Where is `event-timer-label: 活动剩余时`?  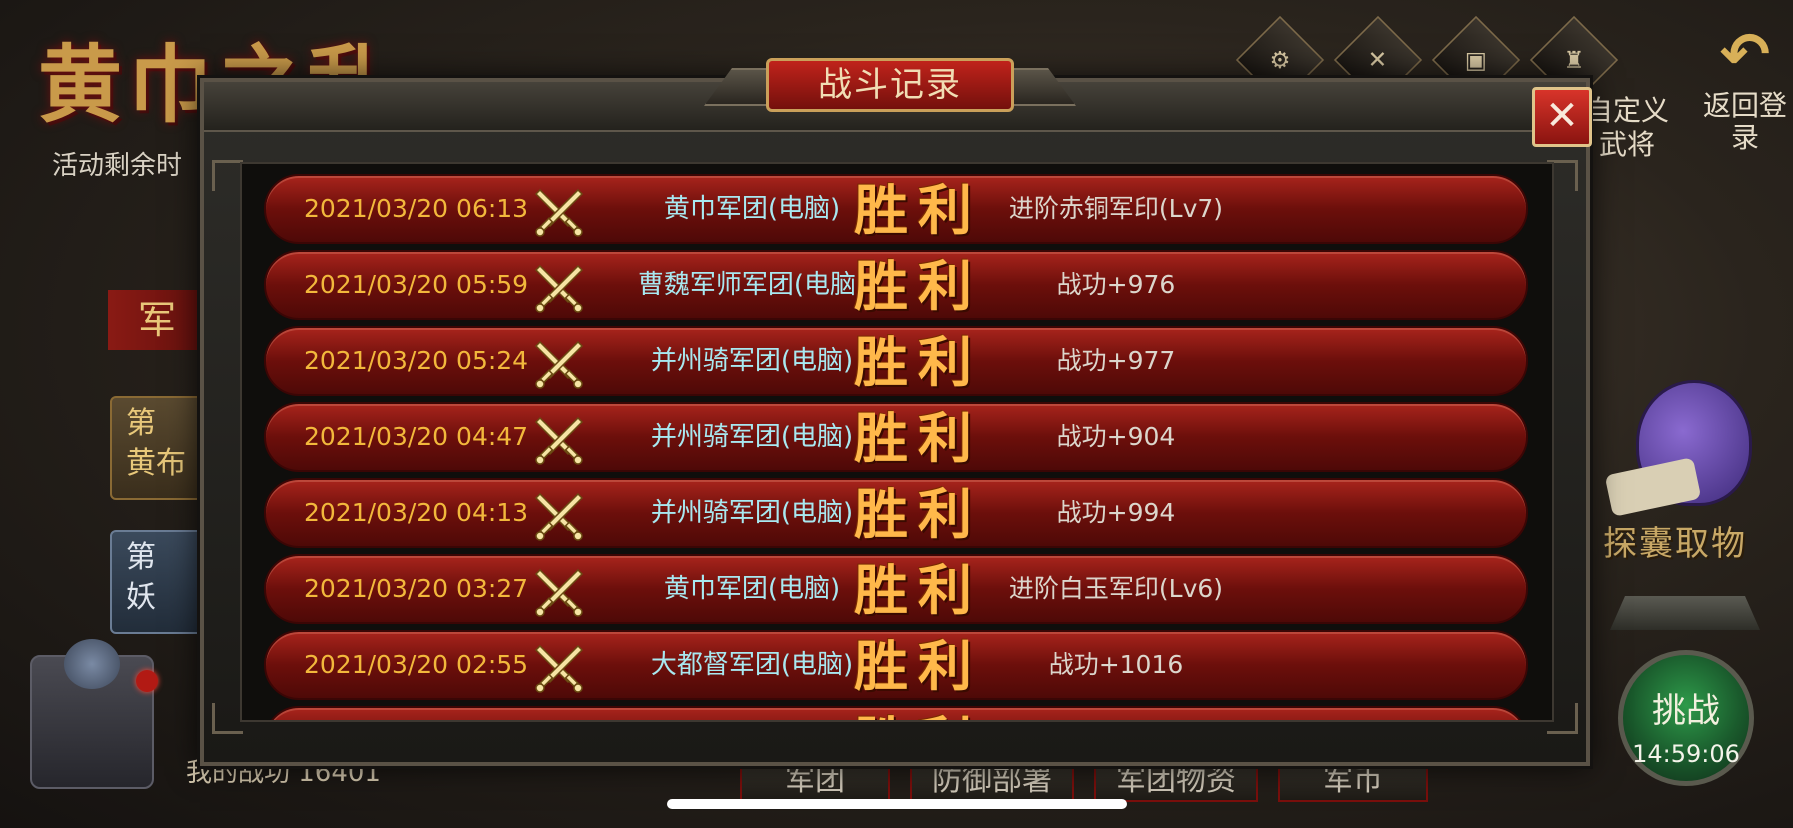 event-timer-label: 活动剩余时 is located at coordinates (117, 166).